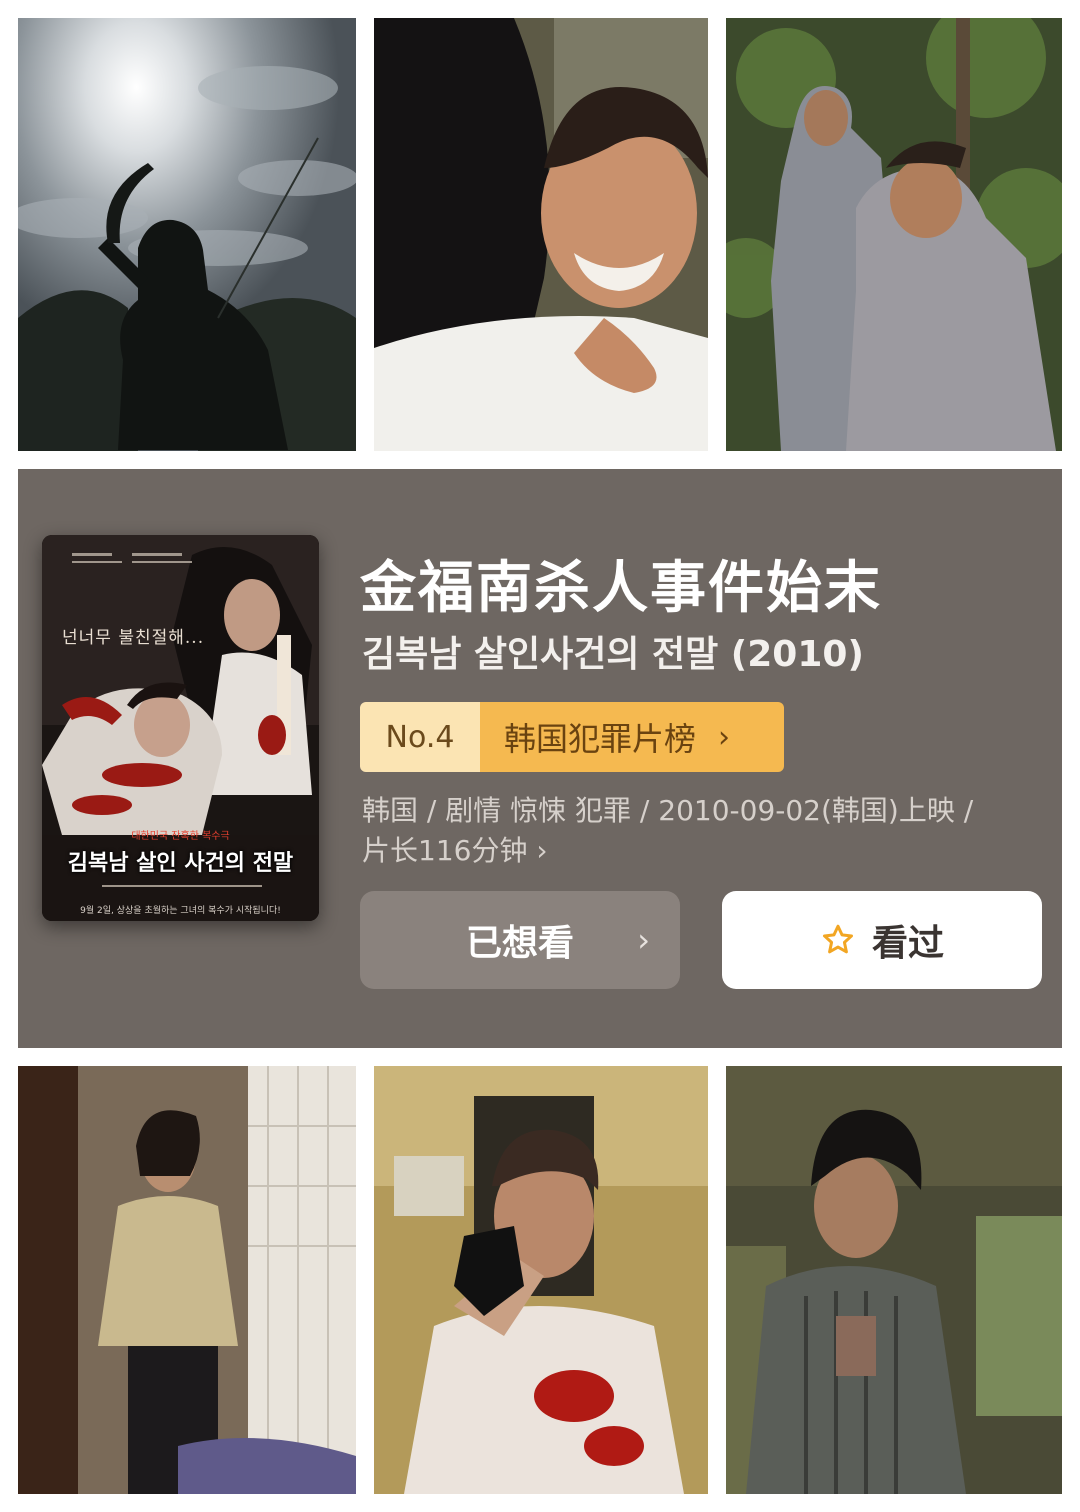 The width and height of the screenshot is (1080, 1512). I want to click on star-outline-icon, so click(837, 939).